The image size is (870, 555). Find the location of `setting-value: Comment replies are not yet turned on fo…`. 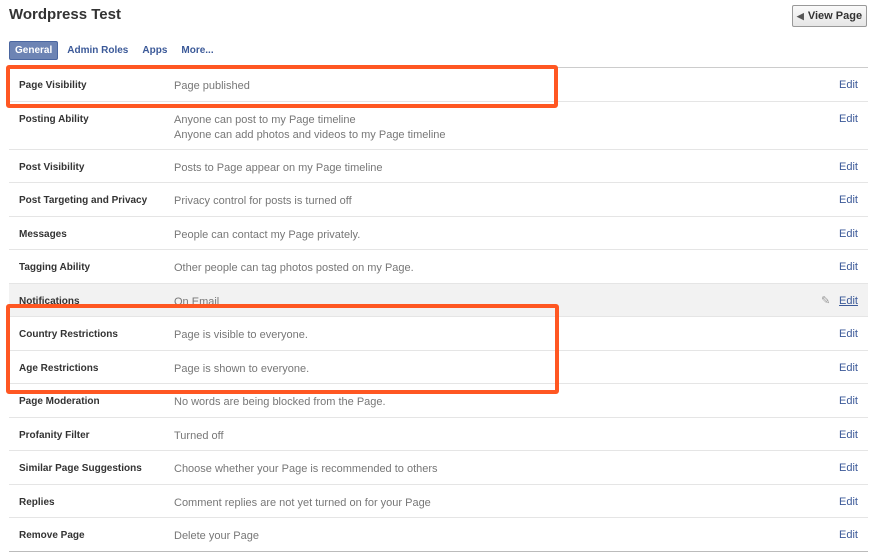

setting-value: Comment replies are not yet turned on fo… is located at coordinates (302, 503).